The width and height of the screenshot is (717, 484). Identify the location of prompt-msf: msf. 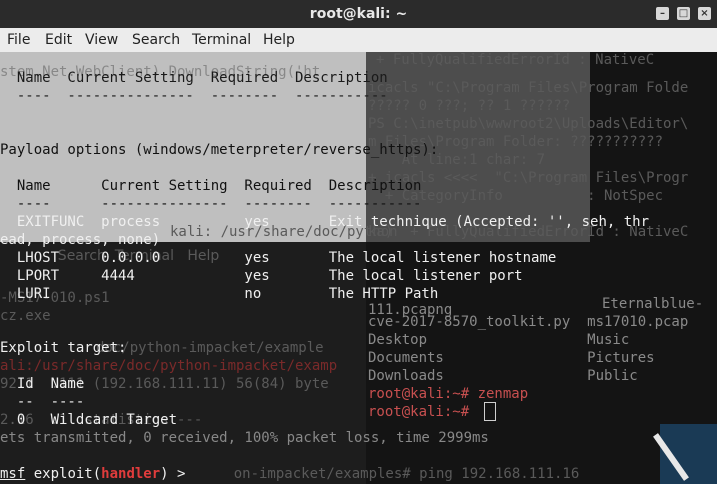
(13, 474).